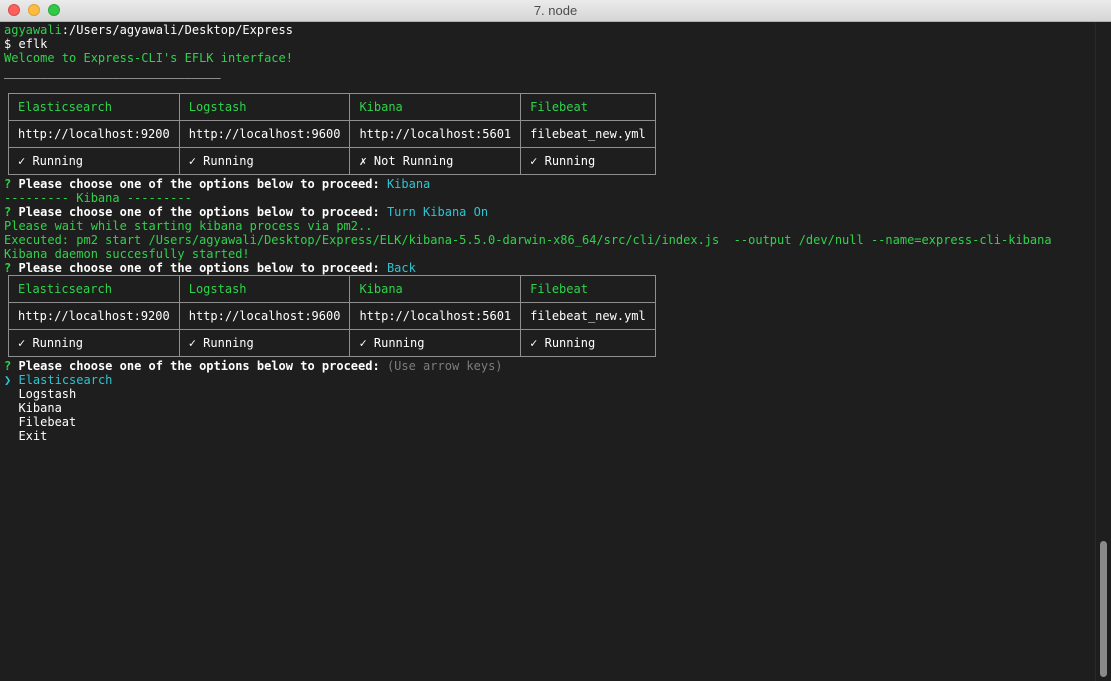  Describe the element at coordinates (549, 394) in the screenshot. I see `menu-item-logstash: Logstash` at that location.